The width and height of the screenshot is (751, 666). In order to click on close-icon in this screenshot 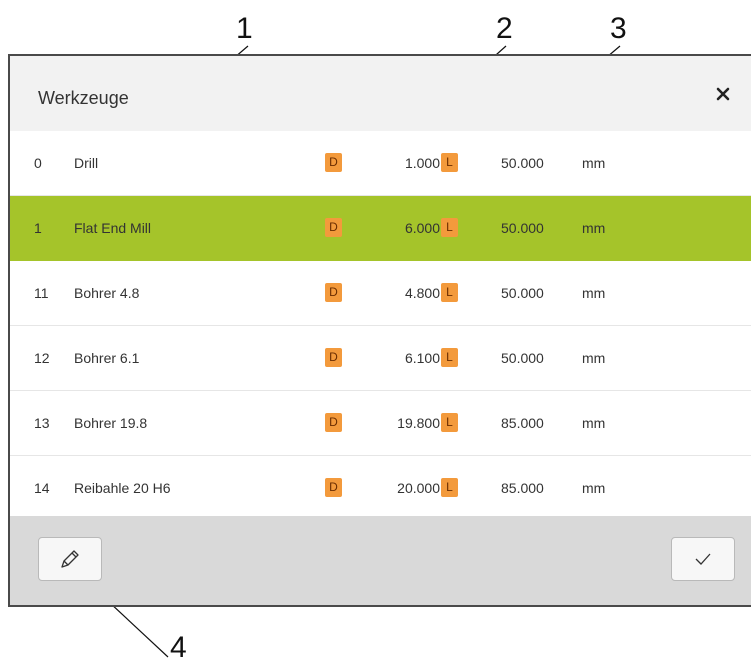, I will do `click(723, 94)`.